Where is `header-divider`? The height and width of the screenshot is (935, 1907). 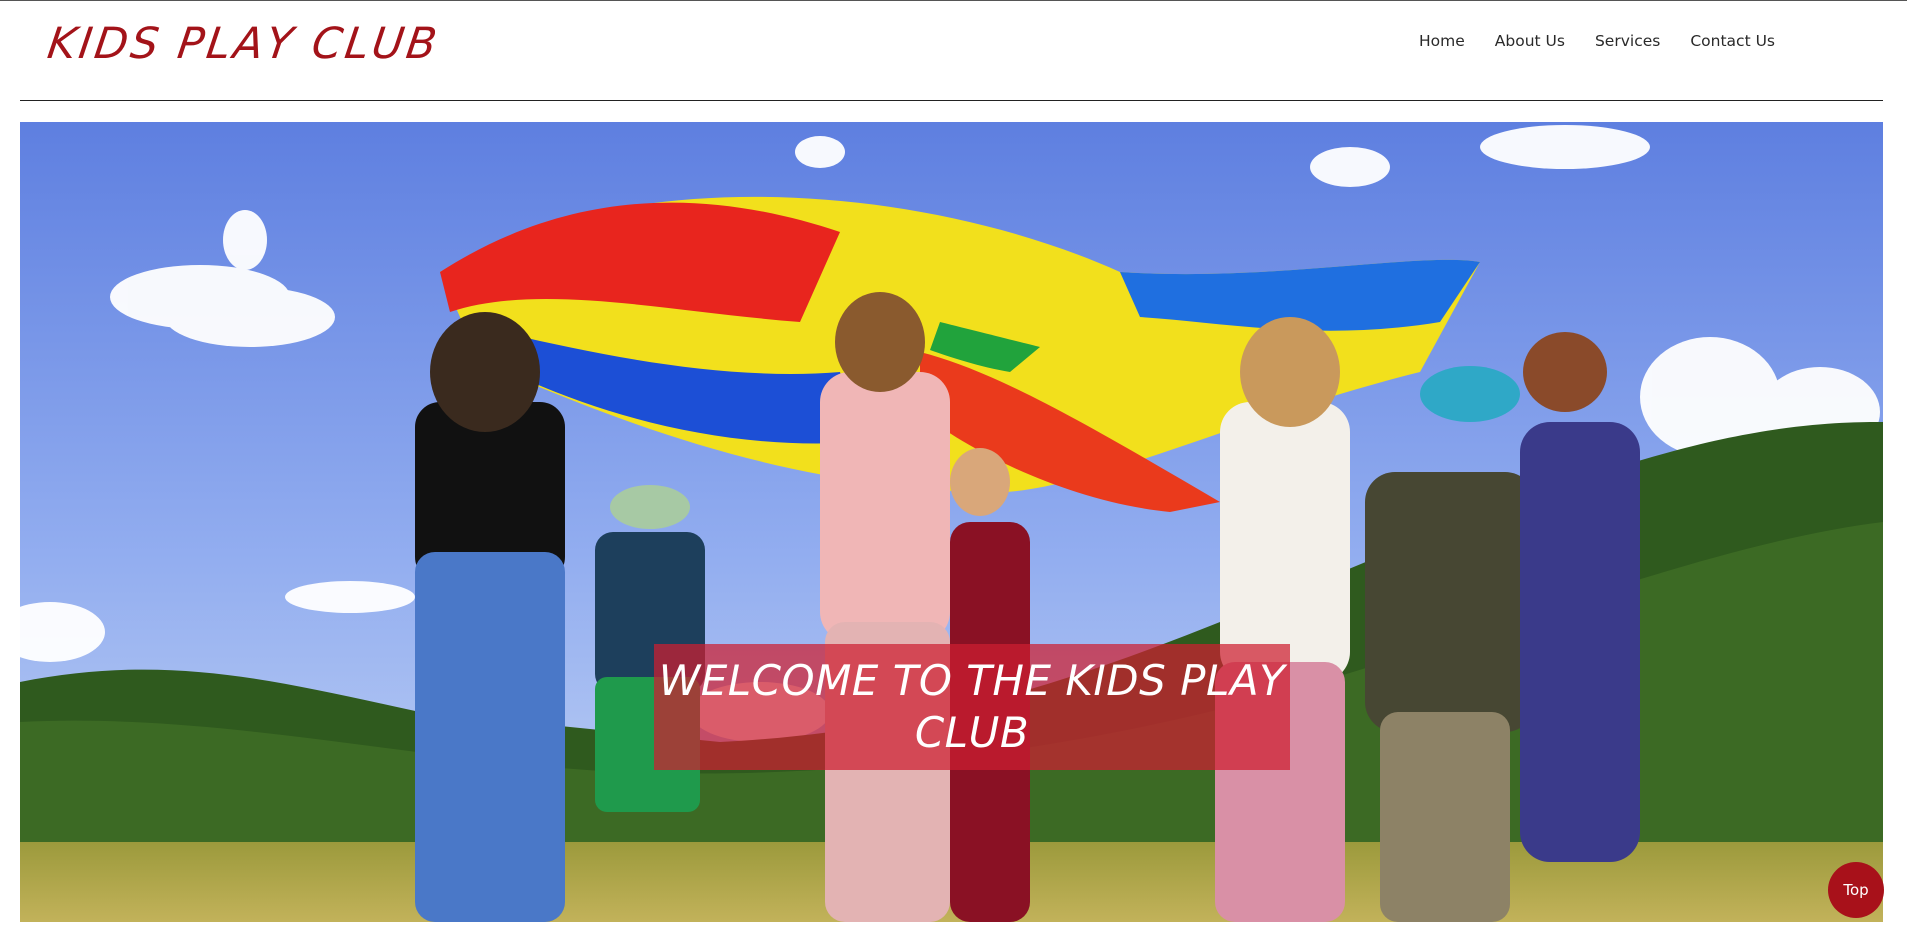 header-divider is located at coordinates (951, 100).